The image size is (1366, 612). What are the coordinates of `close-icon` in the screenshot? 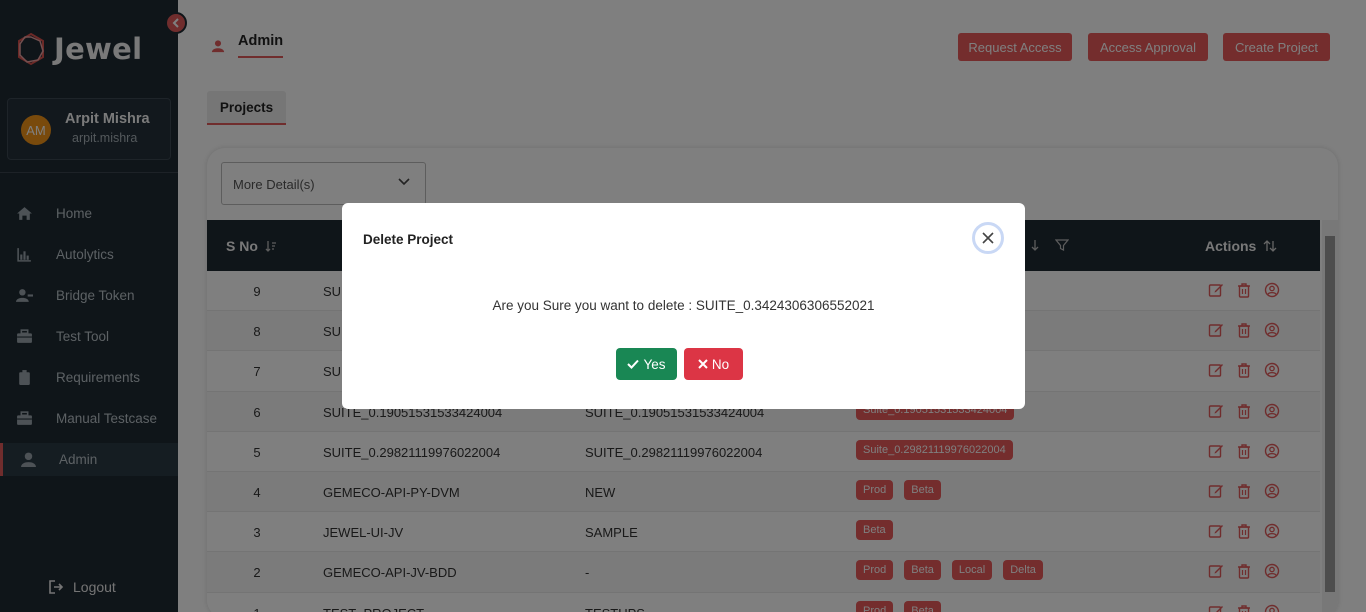 It's located at (988, 238).